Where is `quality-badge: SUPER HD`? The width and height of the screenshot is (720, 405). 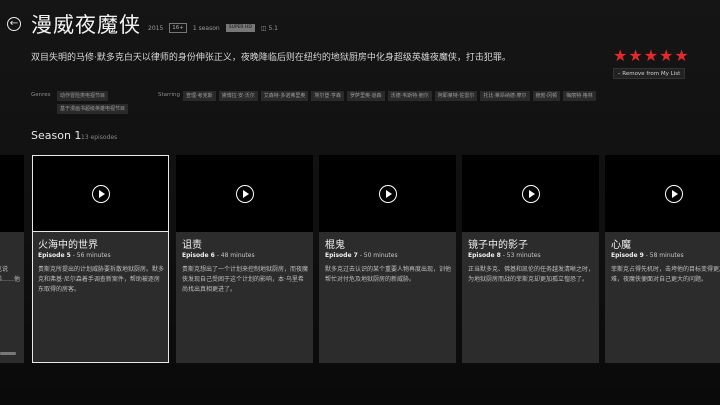 quality-badge: SUPER HD is located at coordinates (240, 28).